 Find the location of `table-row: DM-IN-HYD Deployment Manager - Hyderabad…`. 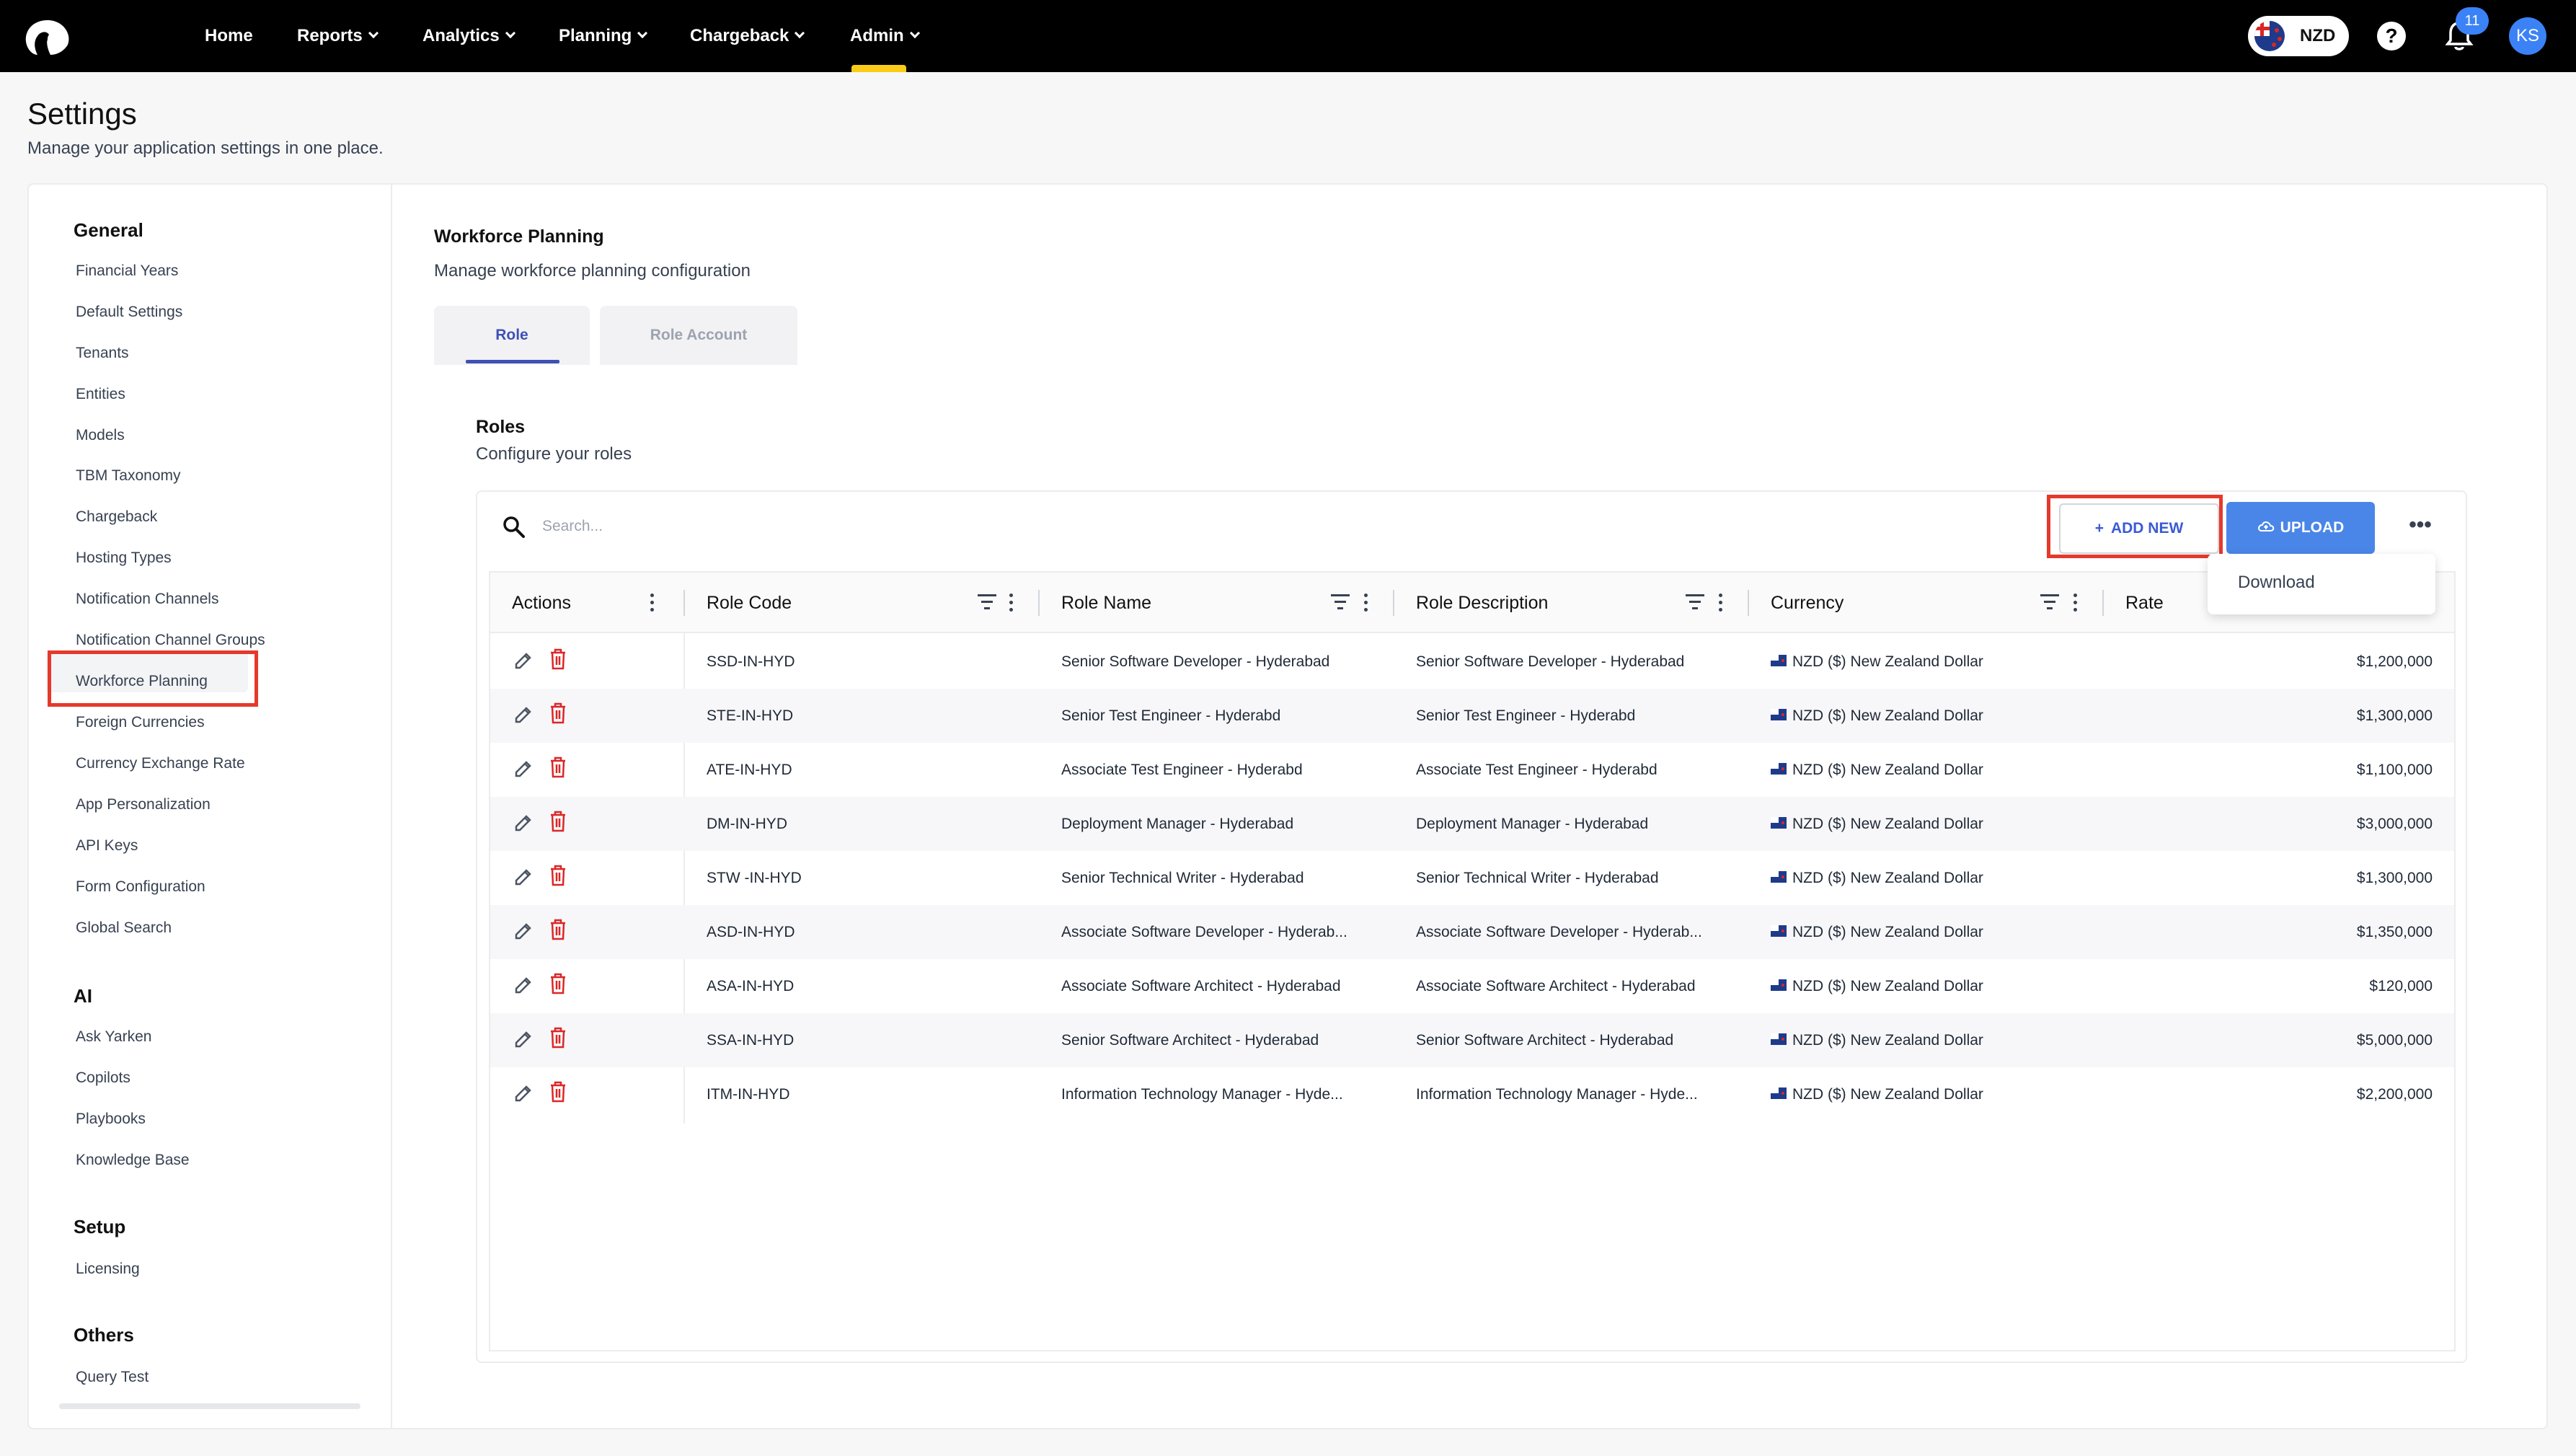

table-row: DM-IN-HYD Deployment Manager - Hyderabad… is located at coordinates (1472, 824).